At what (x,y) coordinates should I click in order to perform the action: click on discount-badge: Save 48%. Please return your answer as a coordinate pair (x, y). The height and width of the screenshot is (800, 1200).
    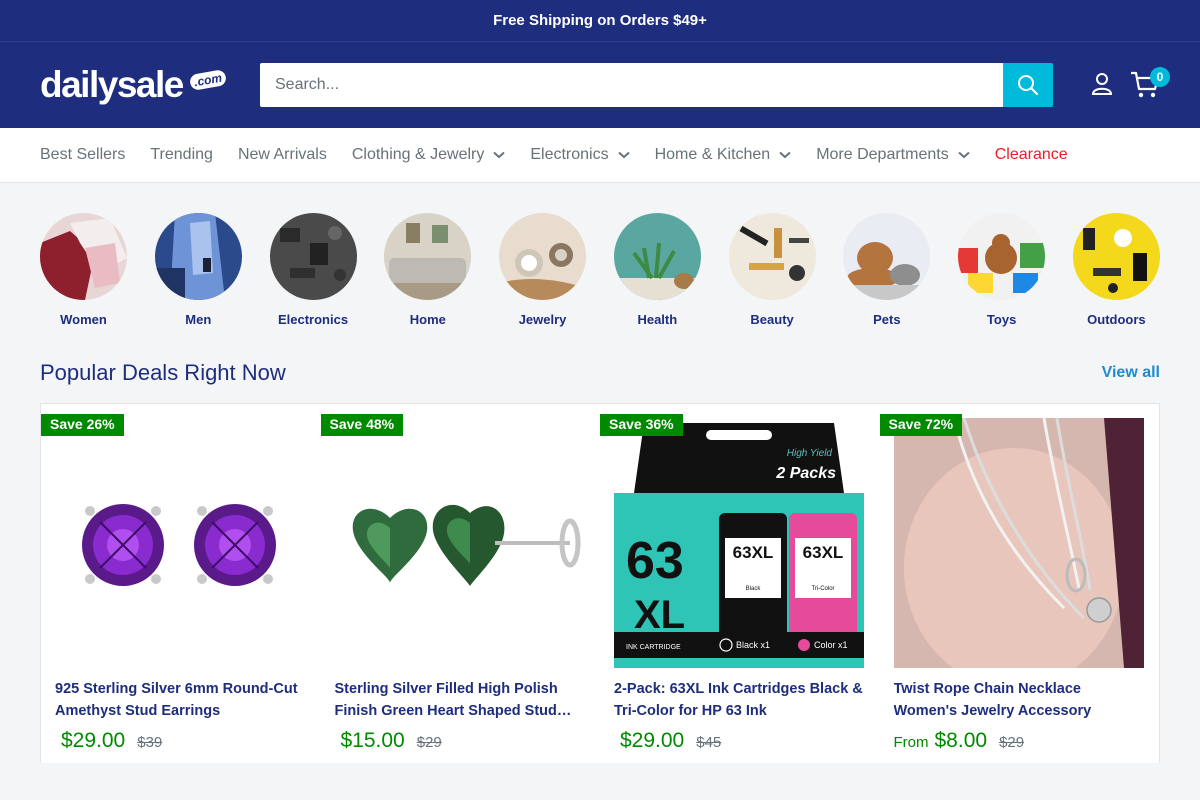
    Looking at the image, I should click on (362, 425).